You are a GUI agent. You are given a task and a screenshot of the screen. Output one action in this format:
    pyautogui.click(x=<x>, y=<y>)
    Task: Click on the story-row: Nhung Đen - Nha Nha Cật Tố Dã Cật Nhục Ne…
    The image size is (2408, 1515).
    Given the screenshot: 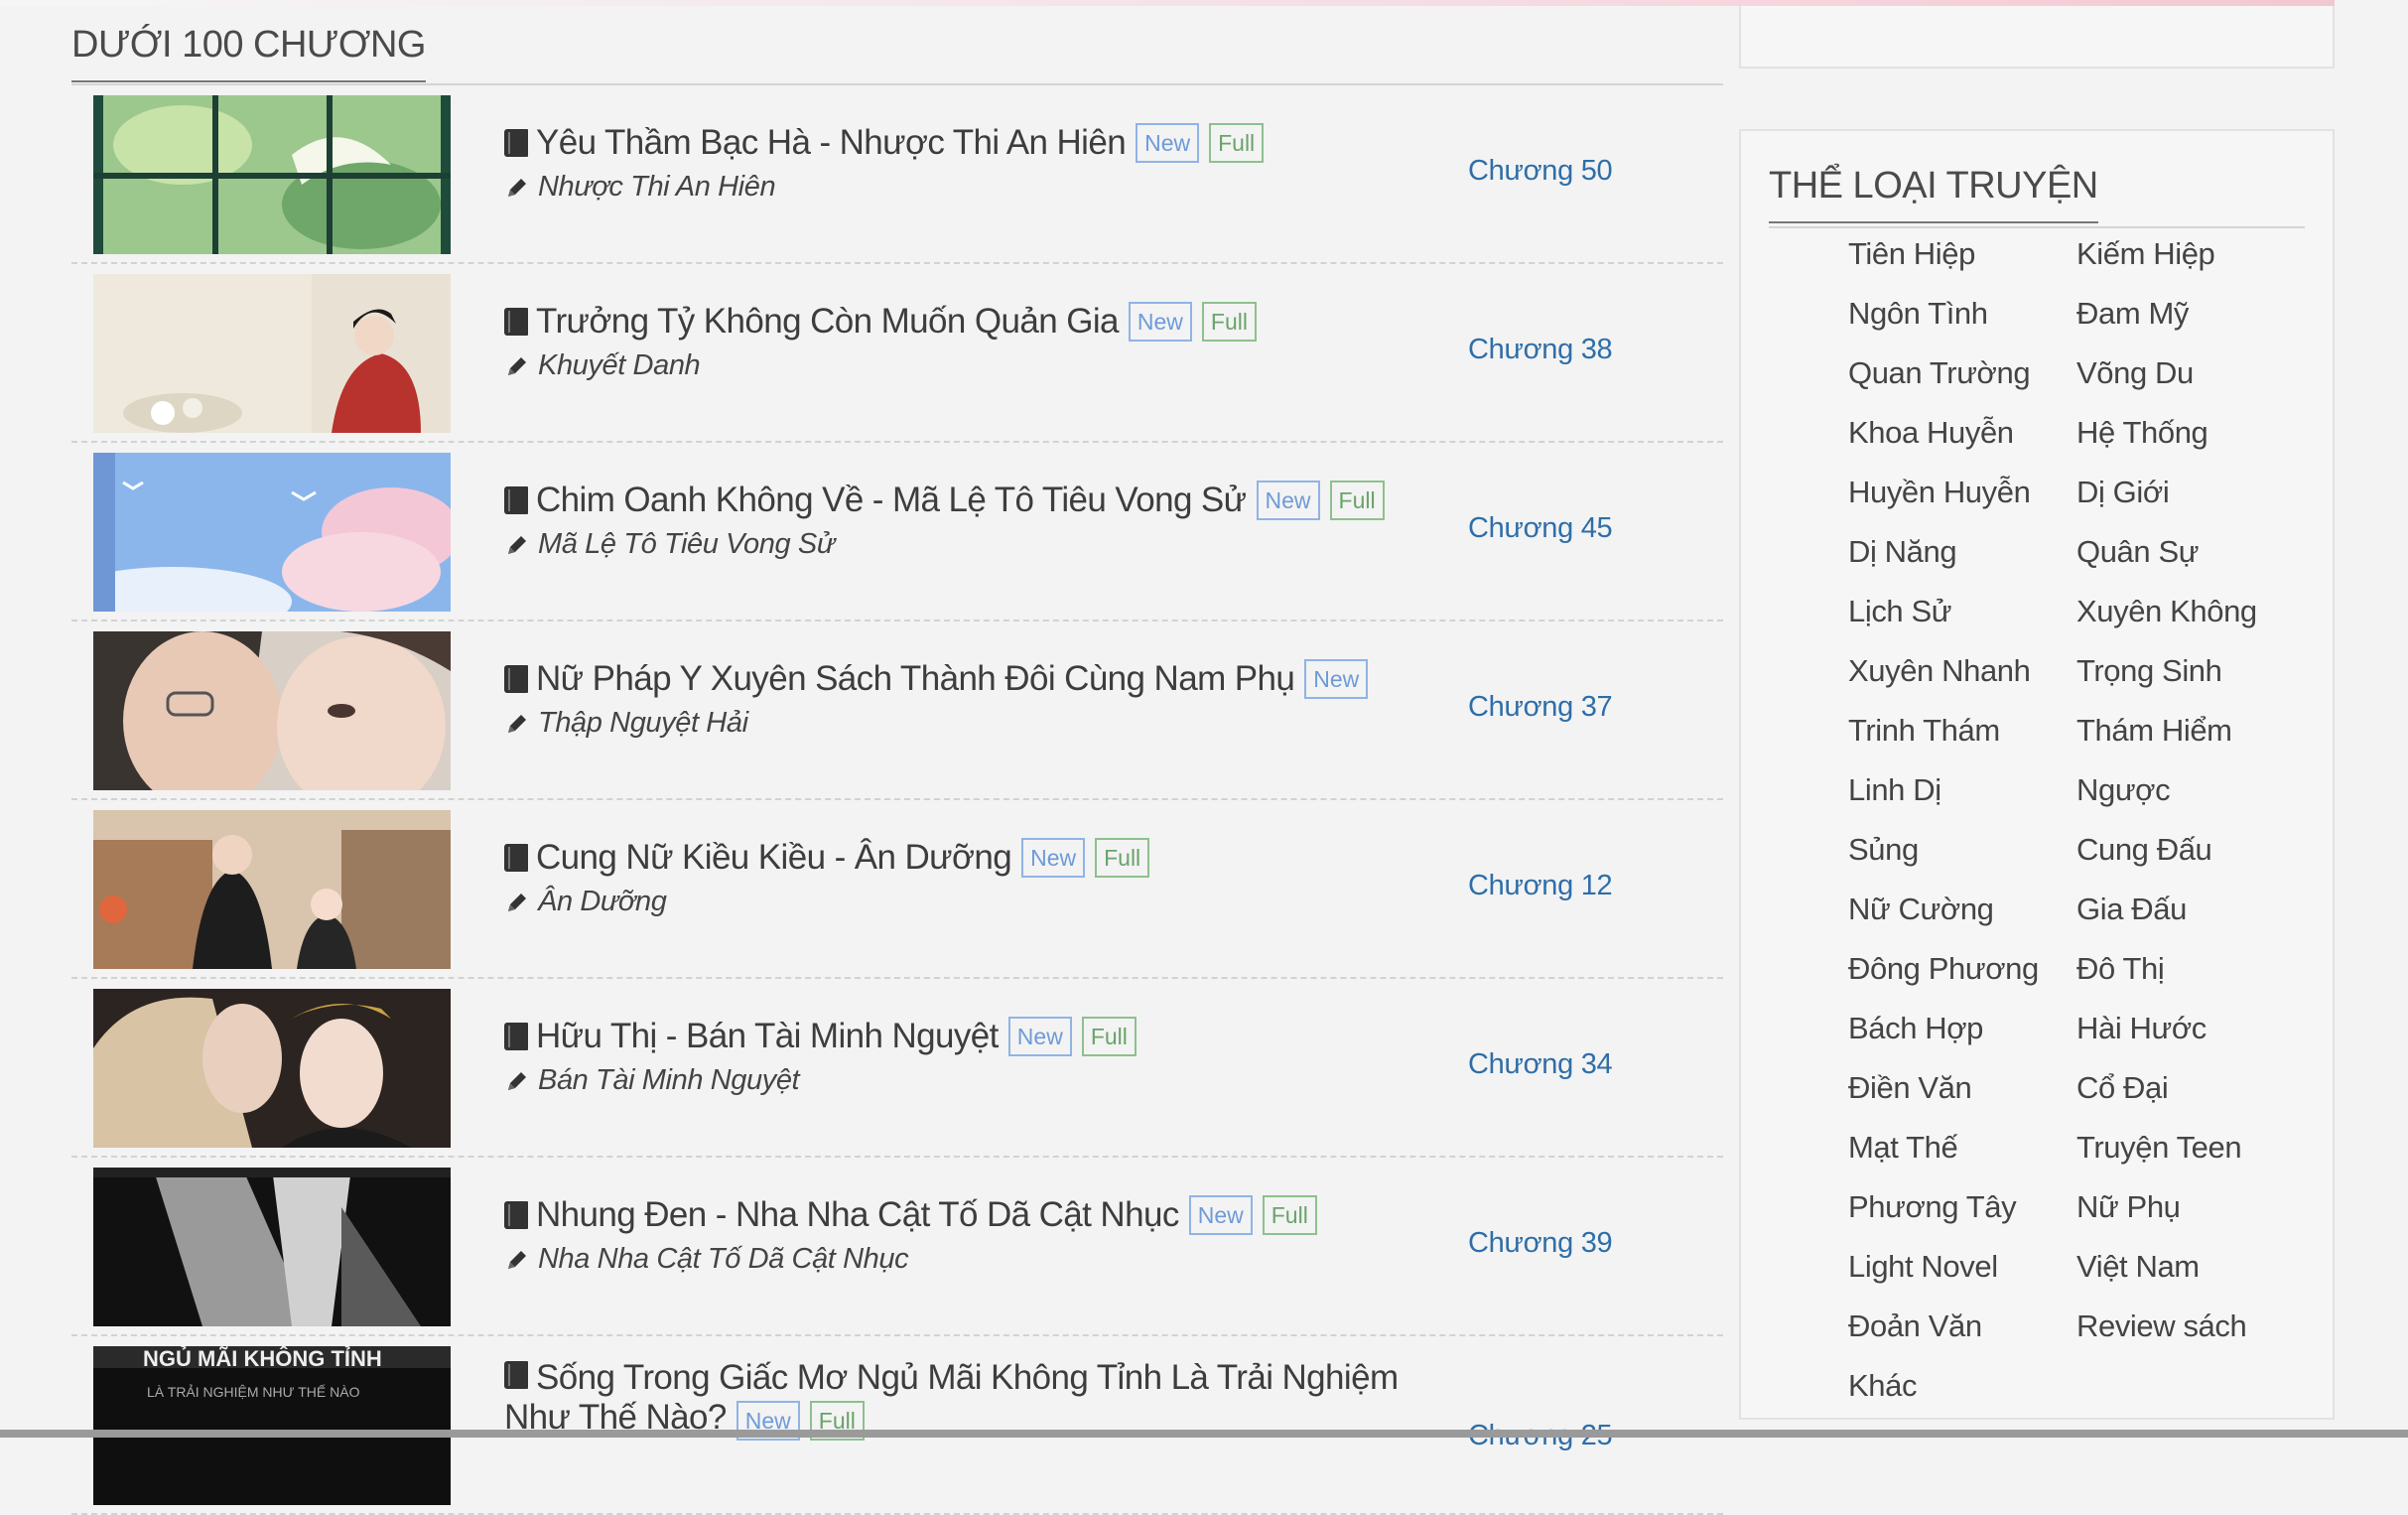 What is the action you would take?
    pyautogui.click(x=897, y=1247)
    